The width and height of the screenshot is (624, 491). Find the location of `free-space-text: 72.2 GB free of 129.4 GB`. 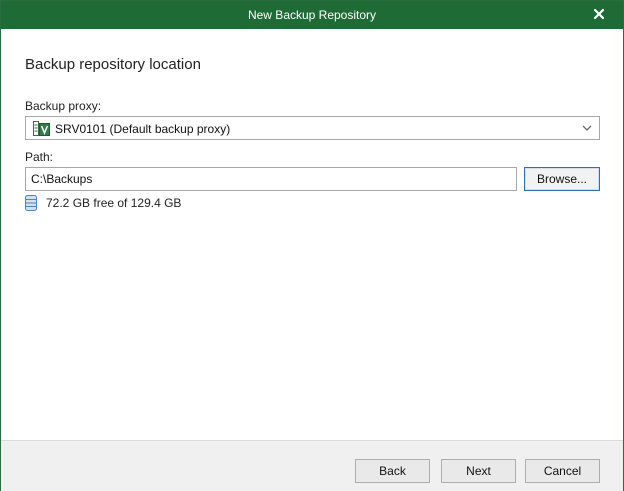

free-space-text: 72.2 GB free of 129.4 GB is located at coordinates (114, 203).